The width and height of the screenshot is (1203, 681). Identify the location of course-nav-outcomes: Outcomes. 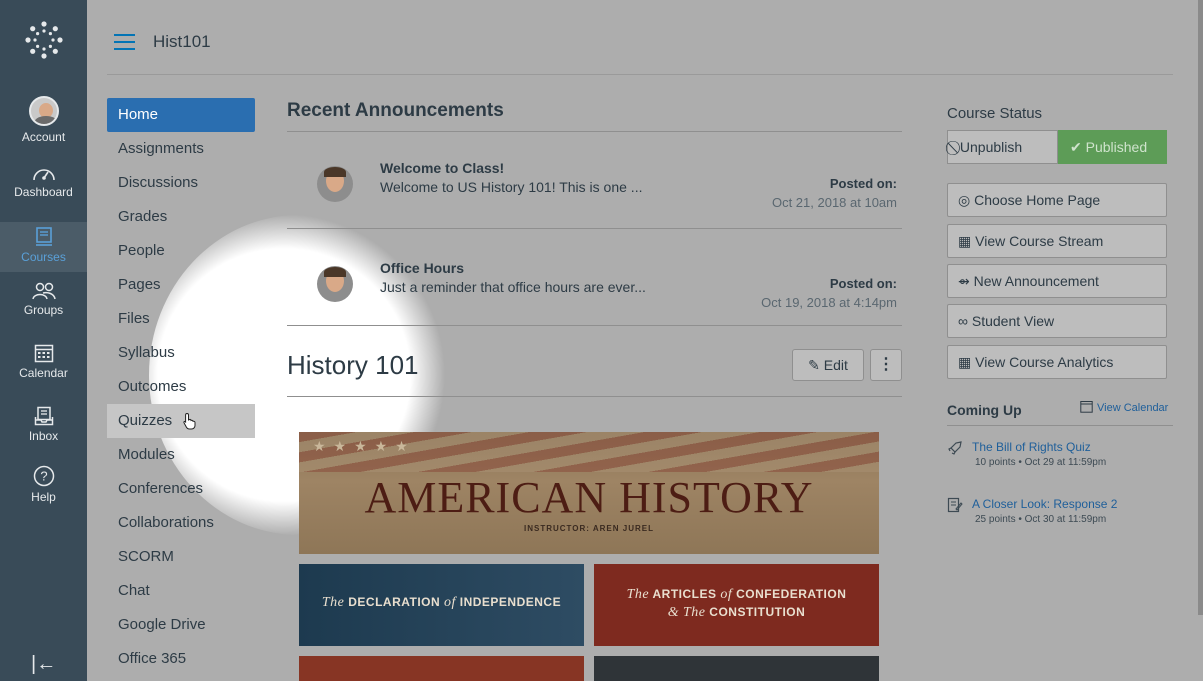
(181, 387).